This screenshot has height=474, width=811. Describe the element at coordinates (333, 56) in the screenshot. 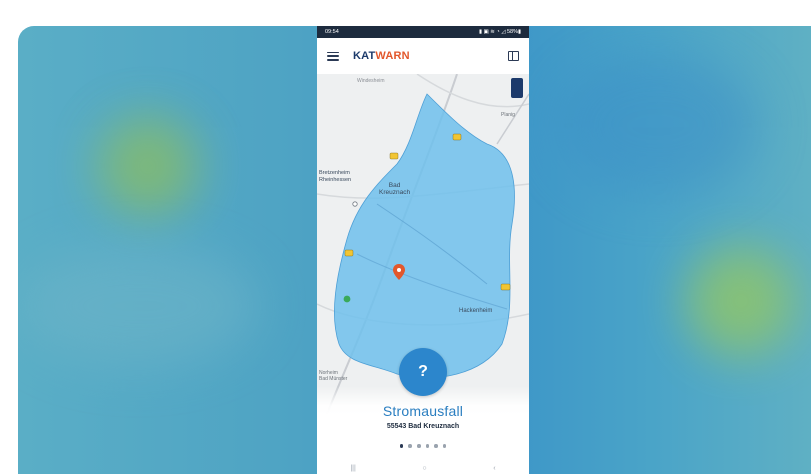

I see `hamburger-menu-icon` at that location.